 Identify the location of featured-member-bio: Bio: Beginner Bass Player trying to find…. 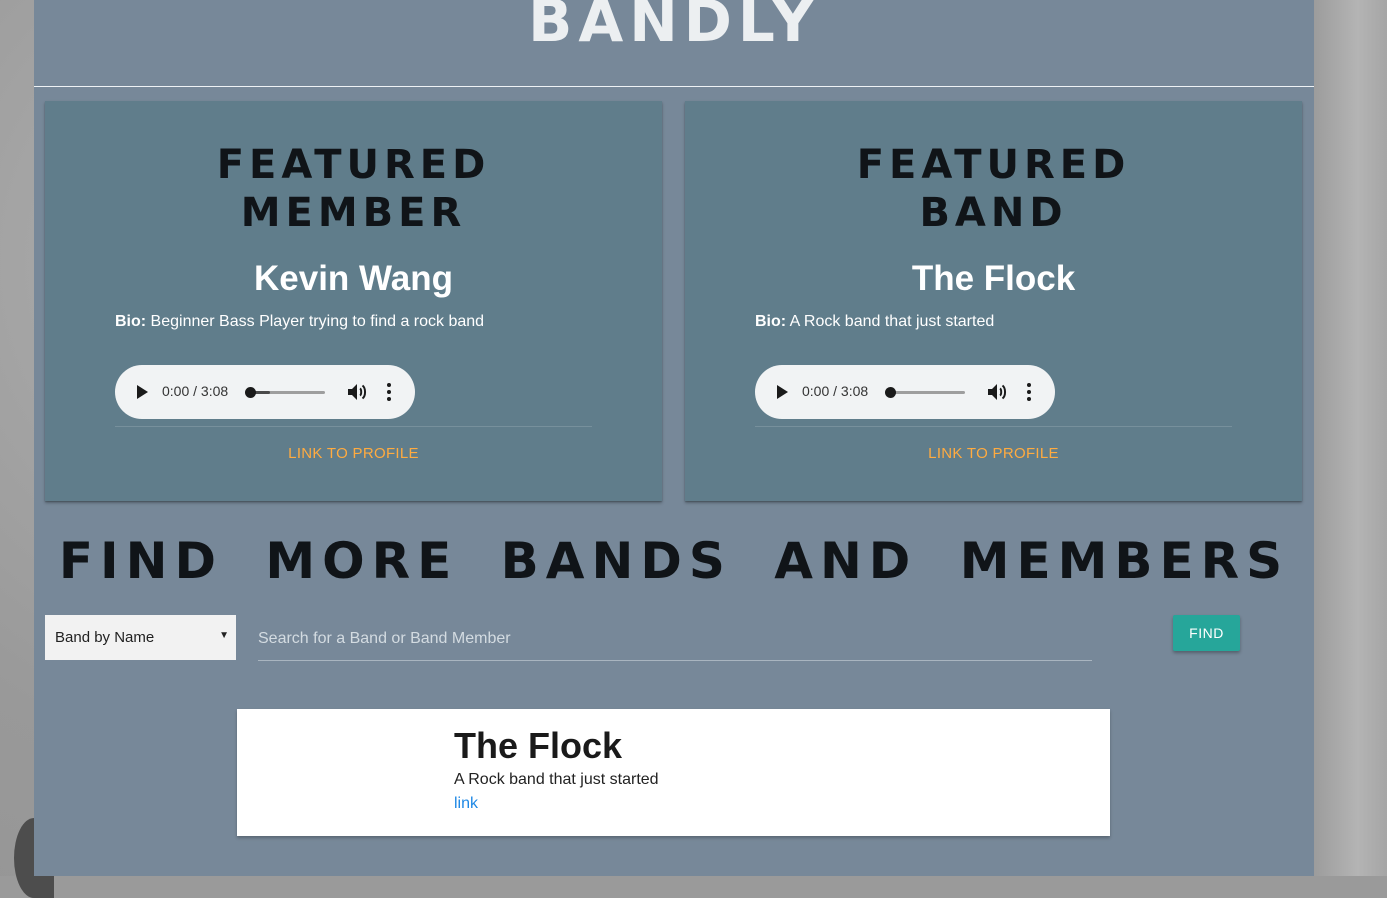
(299, 322).